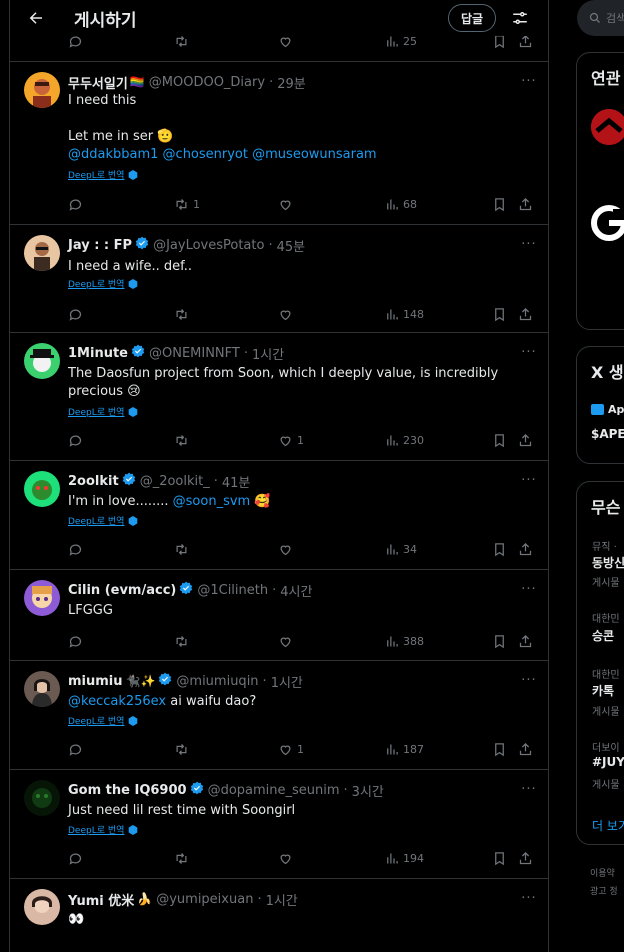 The image size is (624, 952). Describe the element at coordinates (607, 409) in the screenshot. I see `x-item: Ap` at that location.